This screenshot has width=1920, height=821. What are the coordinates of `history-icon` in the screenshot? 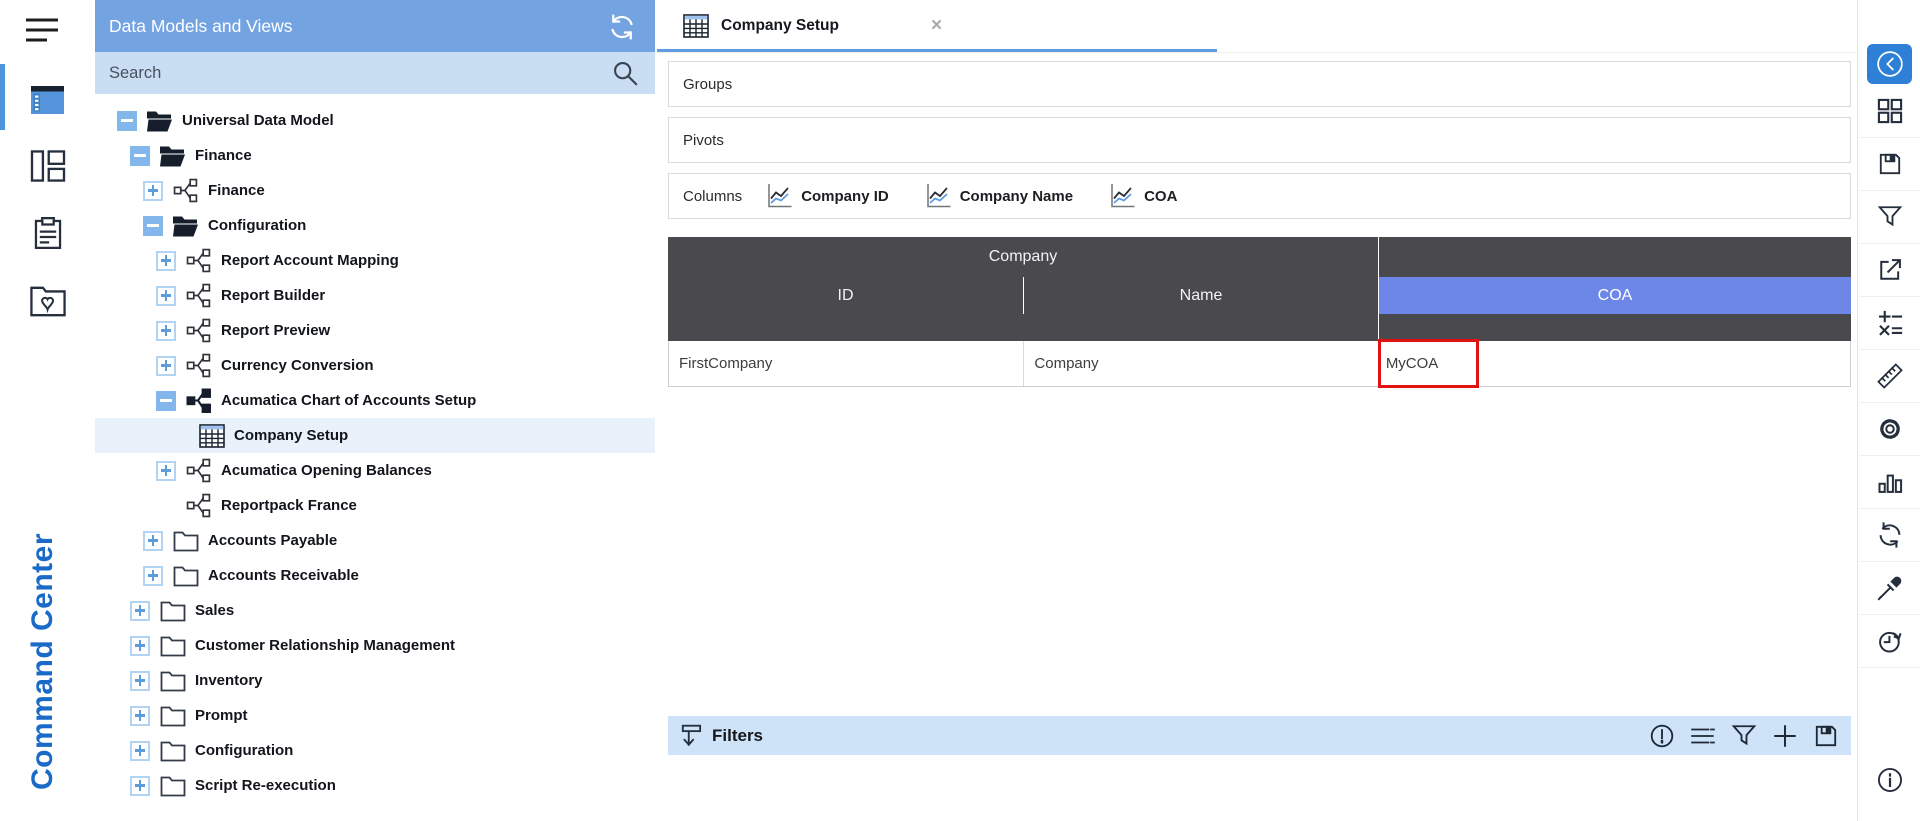 It's located at (1889, 641).